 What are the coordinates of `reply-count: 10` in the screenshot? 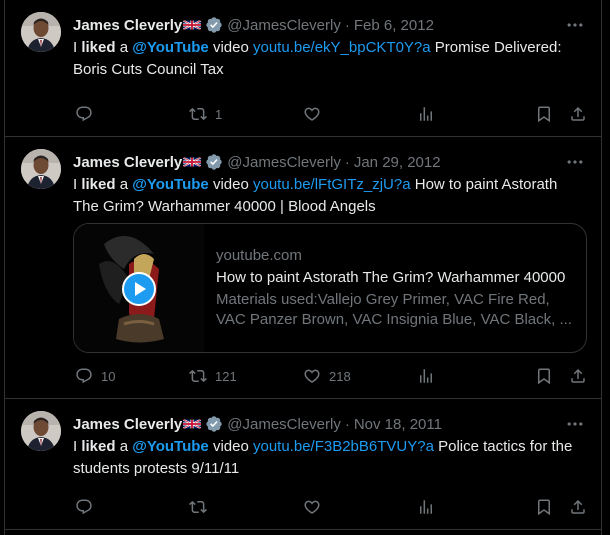 It's located at (108, 376).